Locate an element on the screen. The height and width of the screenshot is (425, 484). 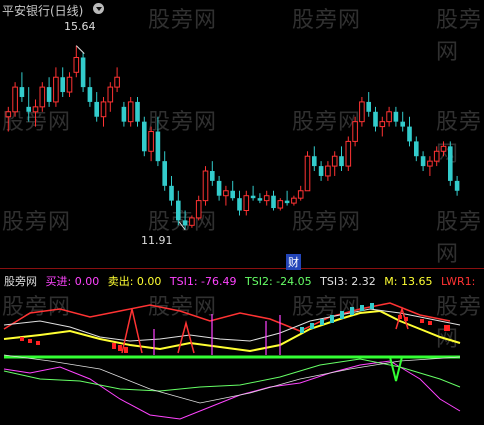
m-line is located at coordinates (232, 331).